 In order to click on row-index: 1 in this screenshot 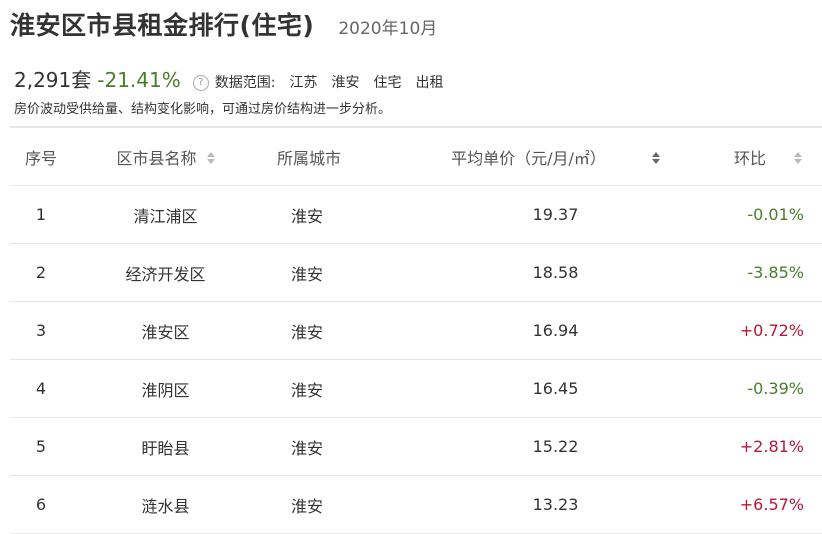, I will do `click(41, 214)`.